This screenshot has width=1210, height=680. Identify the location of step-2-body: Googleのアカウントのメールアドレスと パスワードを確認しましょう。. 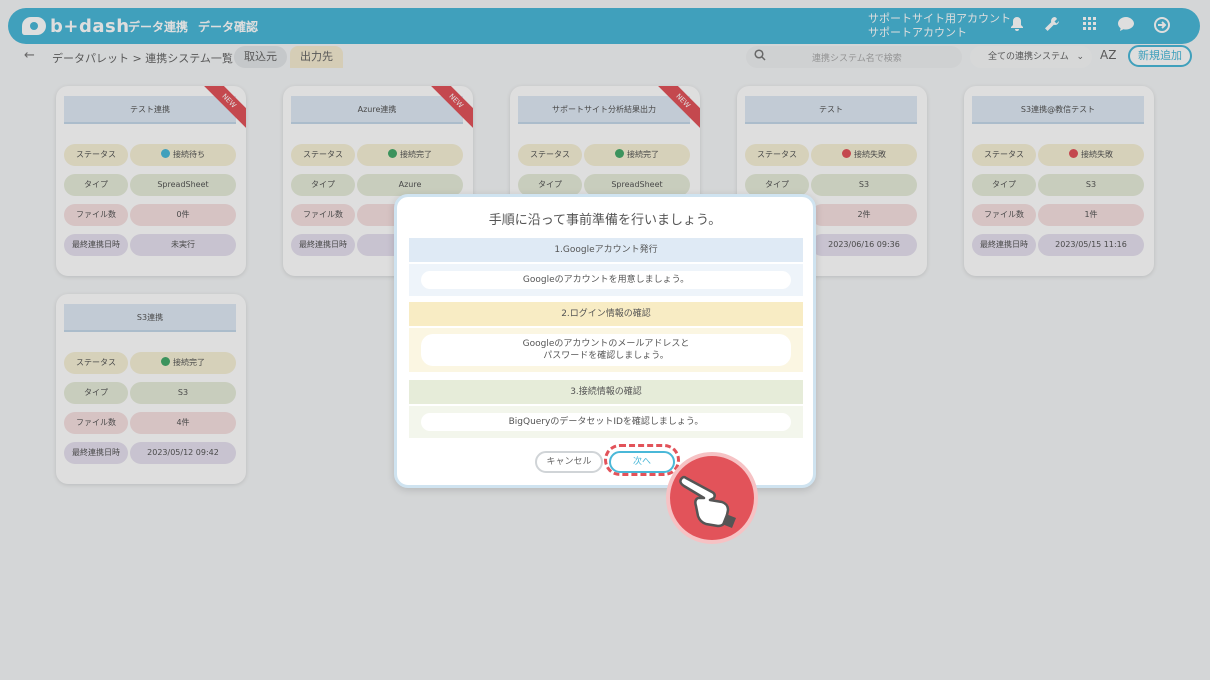
(606, 350).